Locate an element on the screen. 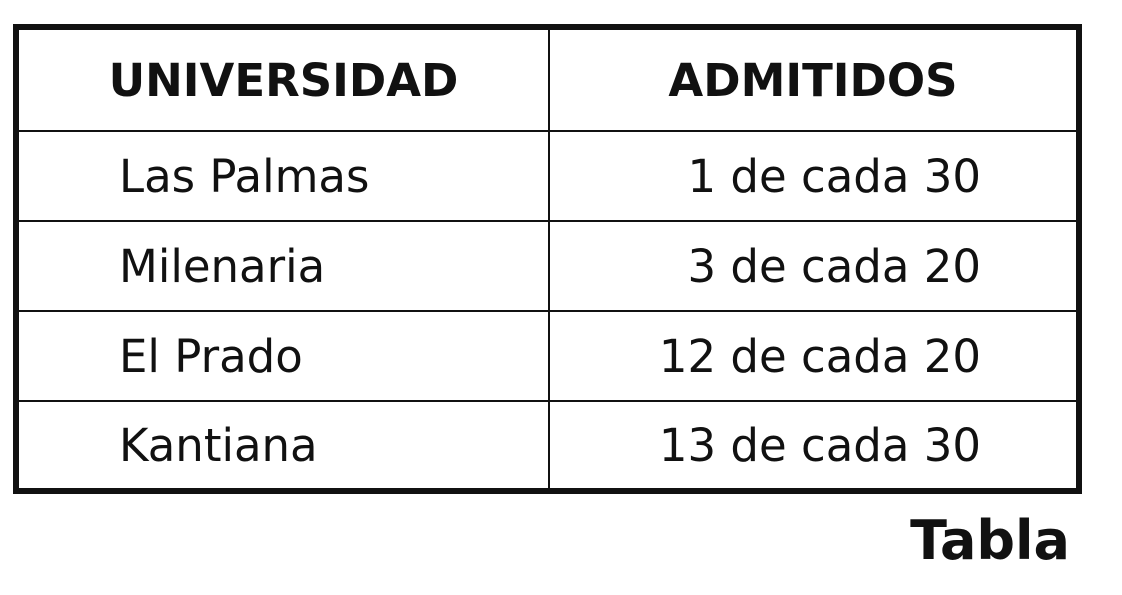 The width and height of the screenshot is (1122, 595). admitidos-cell: 12 de cada 20 is located at coordinates (814, 356).